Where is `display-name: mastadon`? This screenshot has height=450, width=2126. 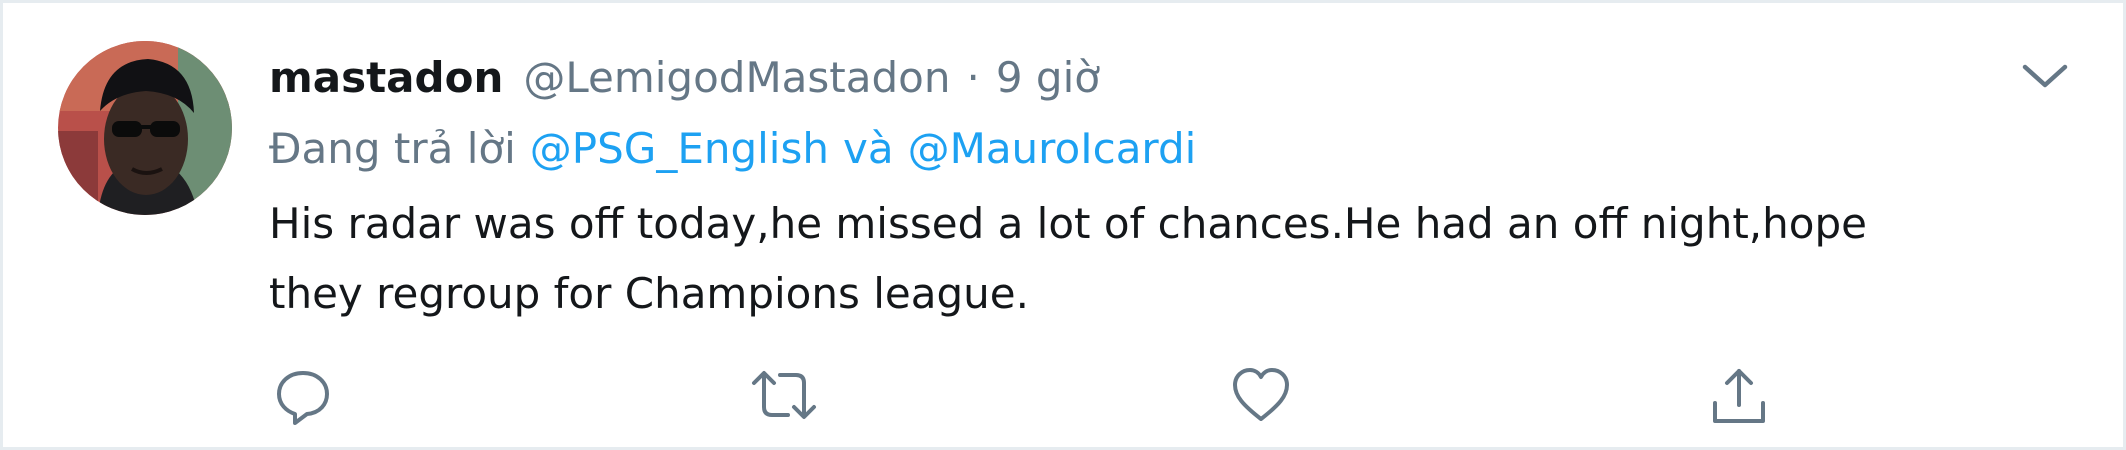 display-name: mastadon is located at coordinates (386, 77).